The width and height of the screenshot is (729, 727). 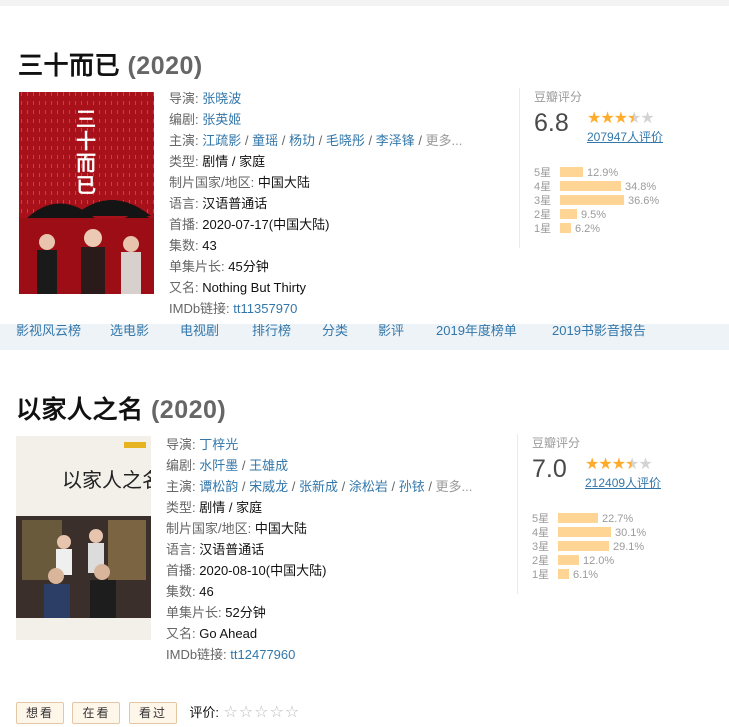 What do you see at coordinates (391, 331) in the screenshot?
I see `nav-item: 影评` at bounding box center [391, 331].